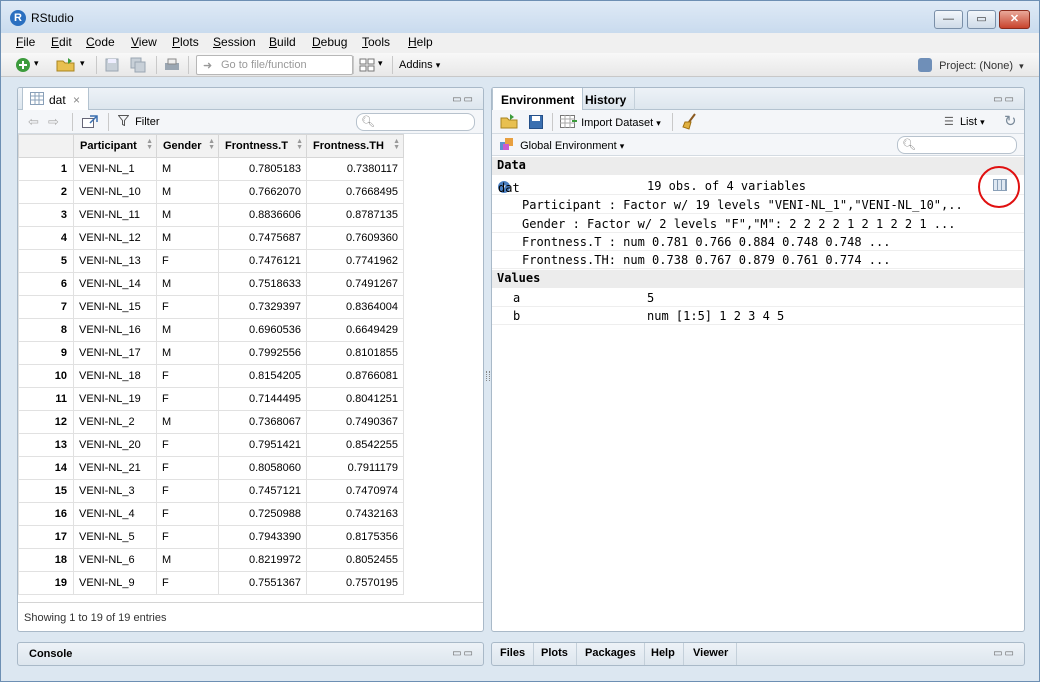 This screenshot has width=1040, height=682. What do you see at coordinates (488, 376) in the screenshot?
I see `pane-splitter-handle` at bounding box center [488, 376].